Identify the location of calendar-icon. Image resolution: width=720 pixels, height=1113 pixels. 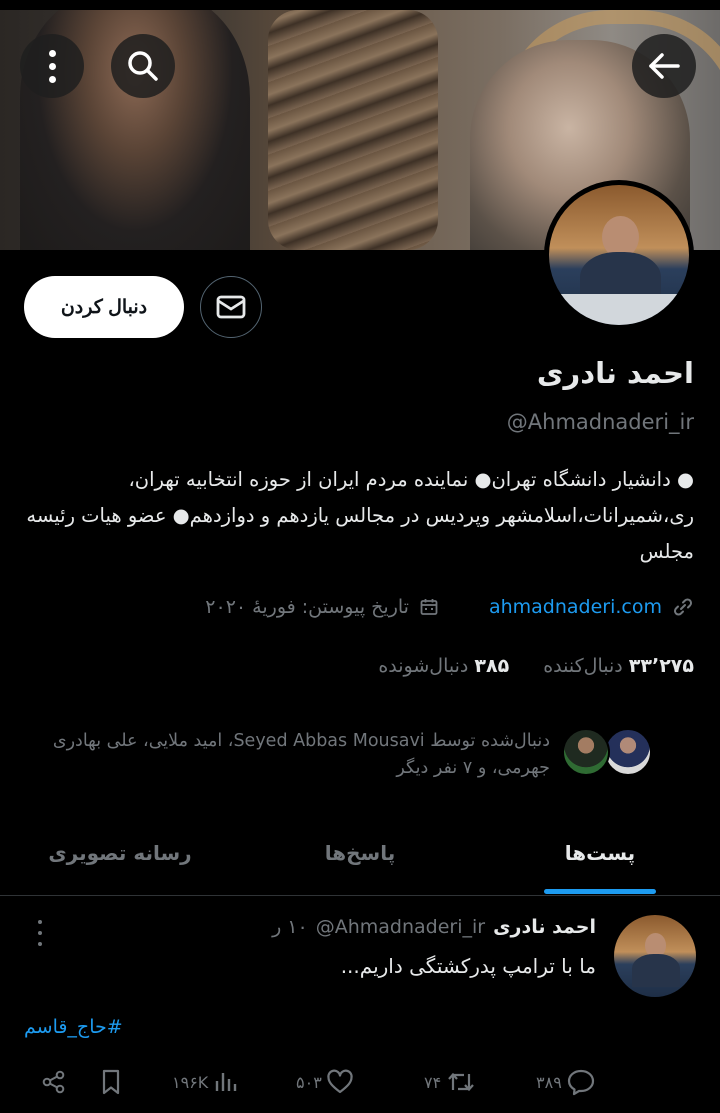
(429, 607).